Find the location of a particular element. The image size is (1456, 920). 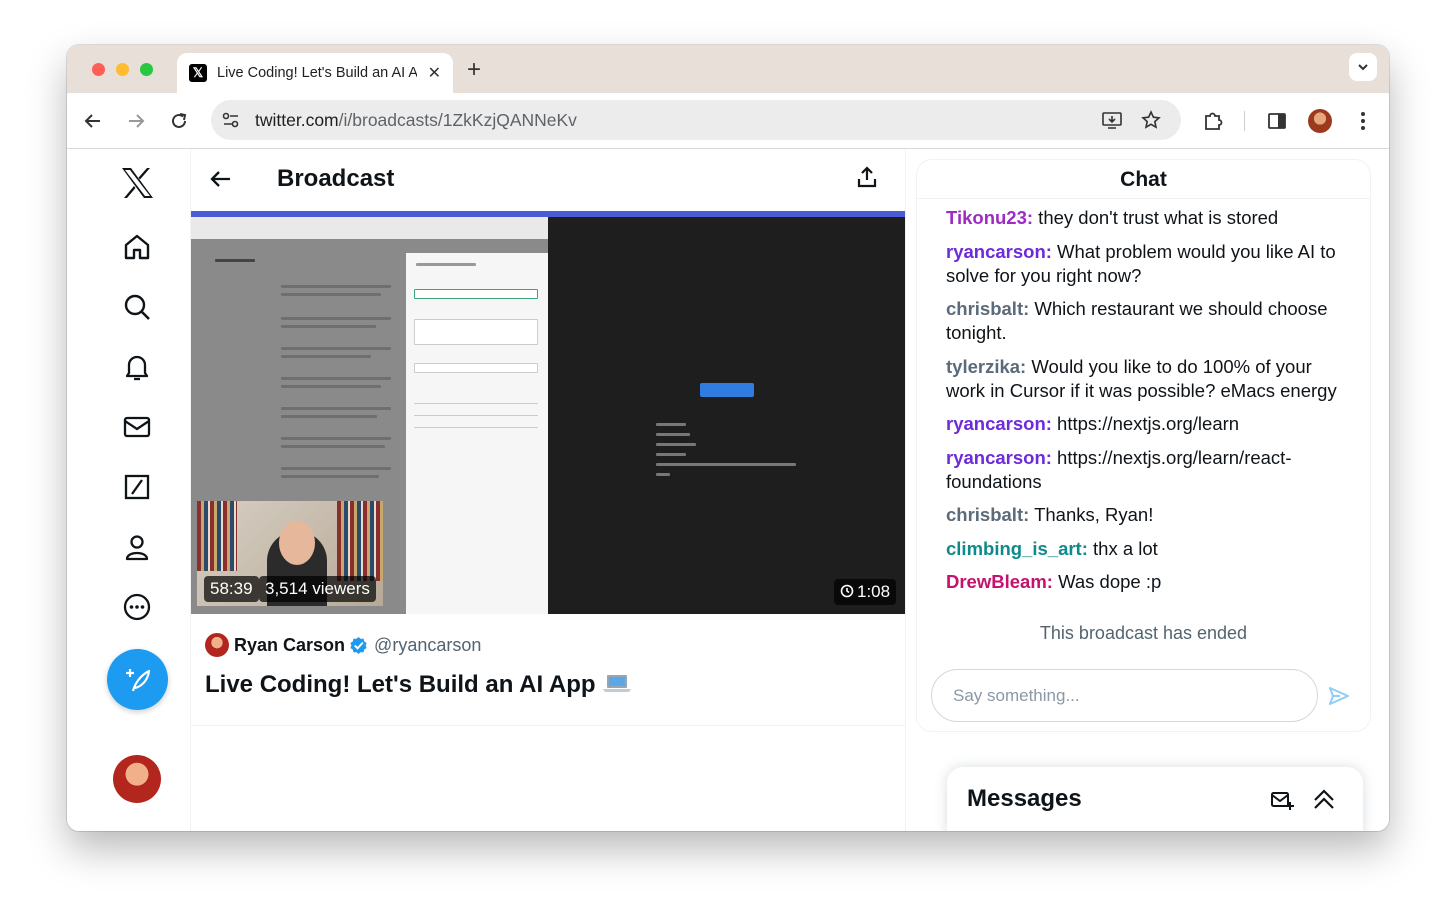

back-button is located at coordinates (93, 121).